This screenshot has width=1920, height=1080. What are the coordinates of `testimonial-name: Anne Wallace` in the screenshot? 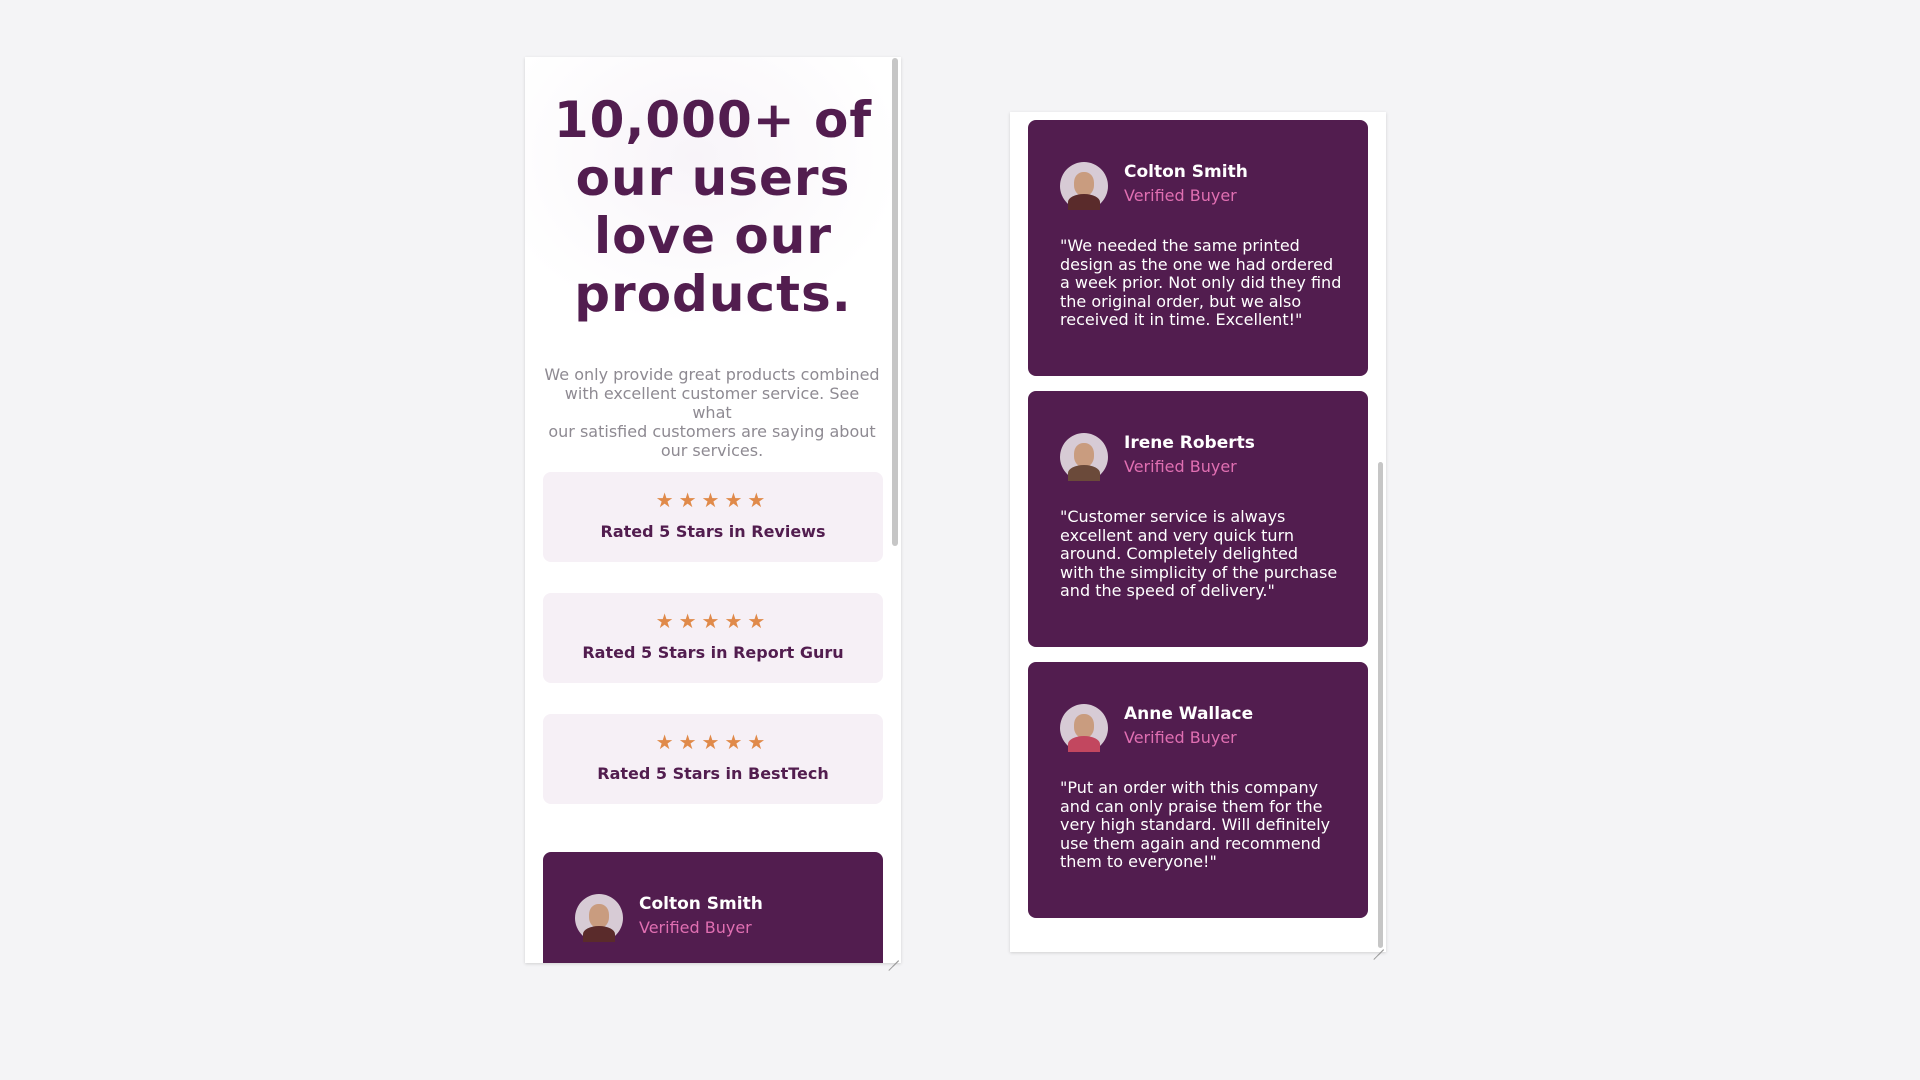 It's located at (1189, 714).